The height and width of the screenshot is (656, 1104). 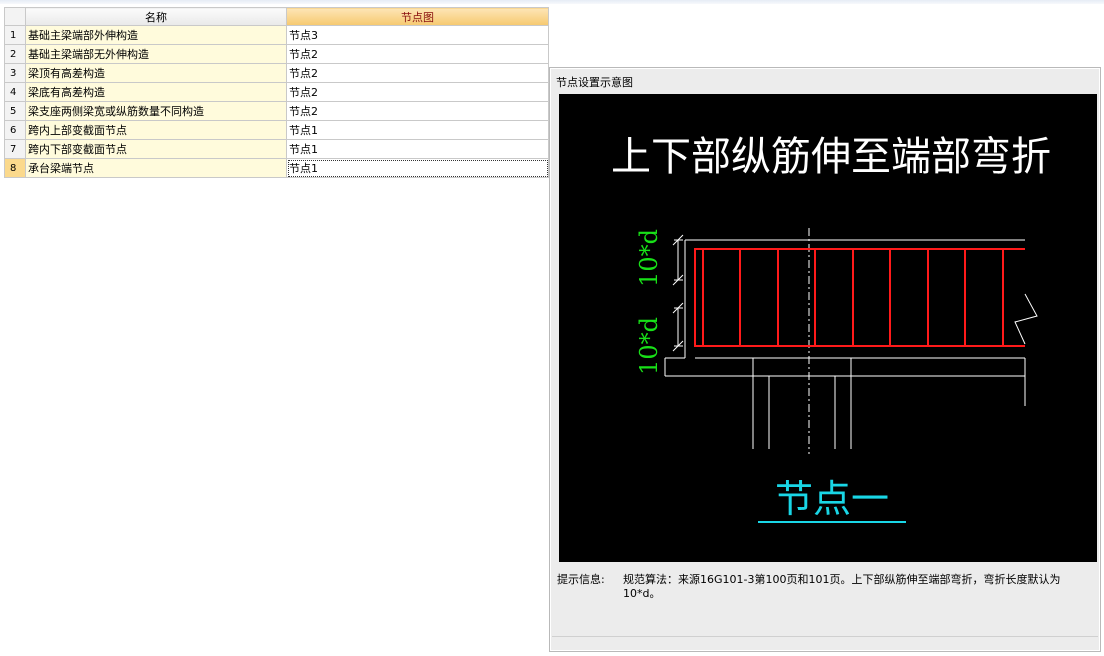 What do you see at coordinates (156, 168) in the screenshot?
I see `row-name-cell: 承台梁端节点` at bounding box center [156, 168].